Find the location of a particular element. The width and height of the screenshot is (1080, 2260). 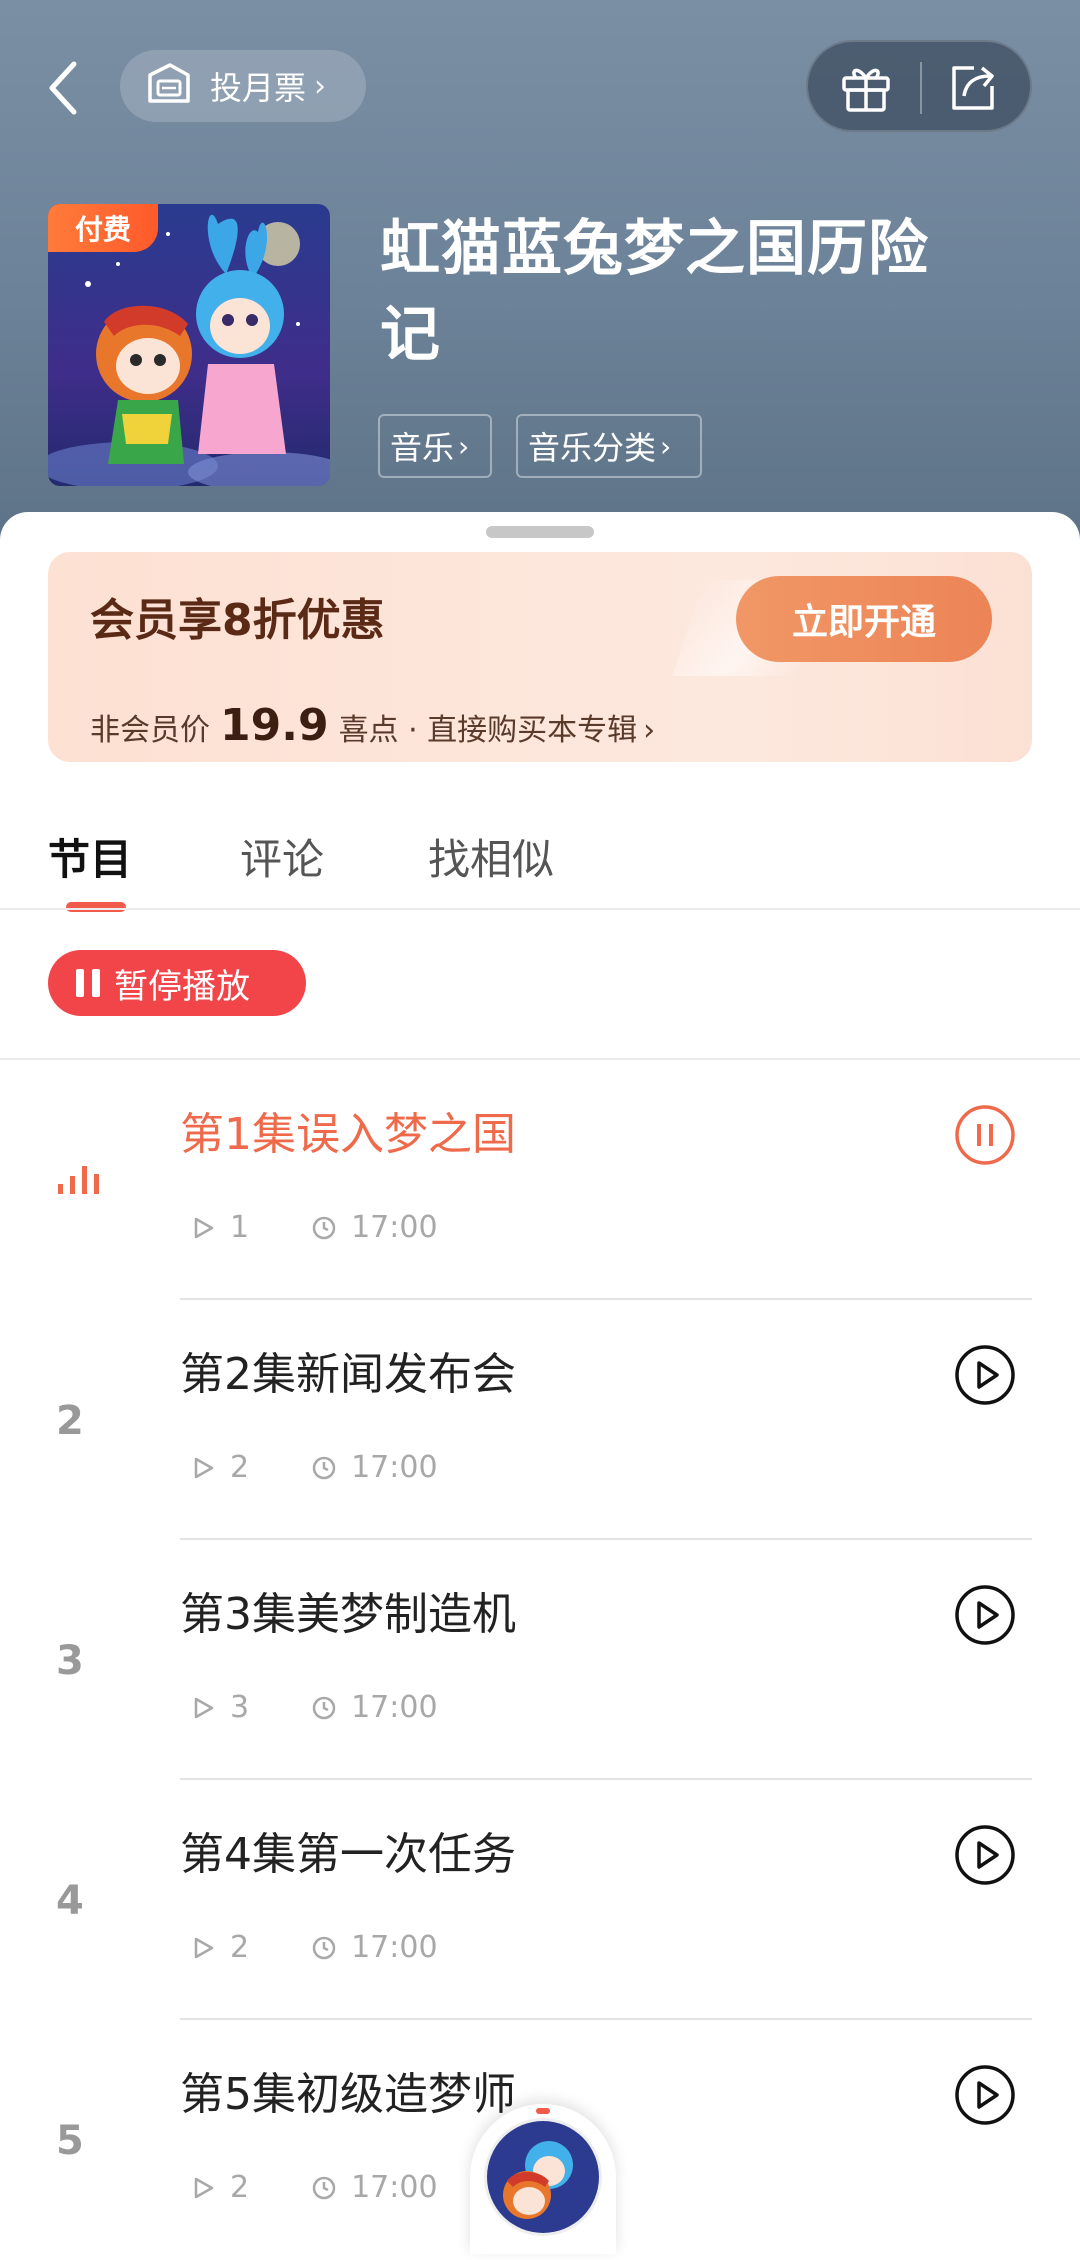

album-title-line-1: 虹猫蓝兔梦之国历险 is located at coordinates (654, 249).